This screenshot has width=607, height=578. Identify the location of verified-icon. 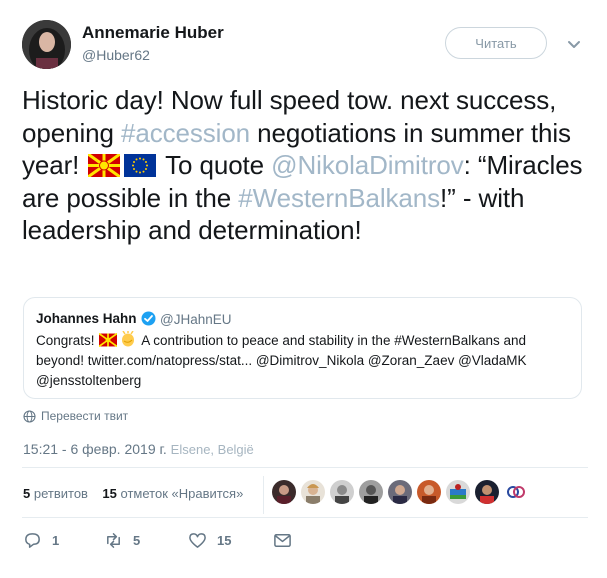
(148, 318).